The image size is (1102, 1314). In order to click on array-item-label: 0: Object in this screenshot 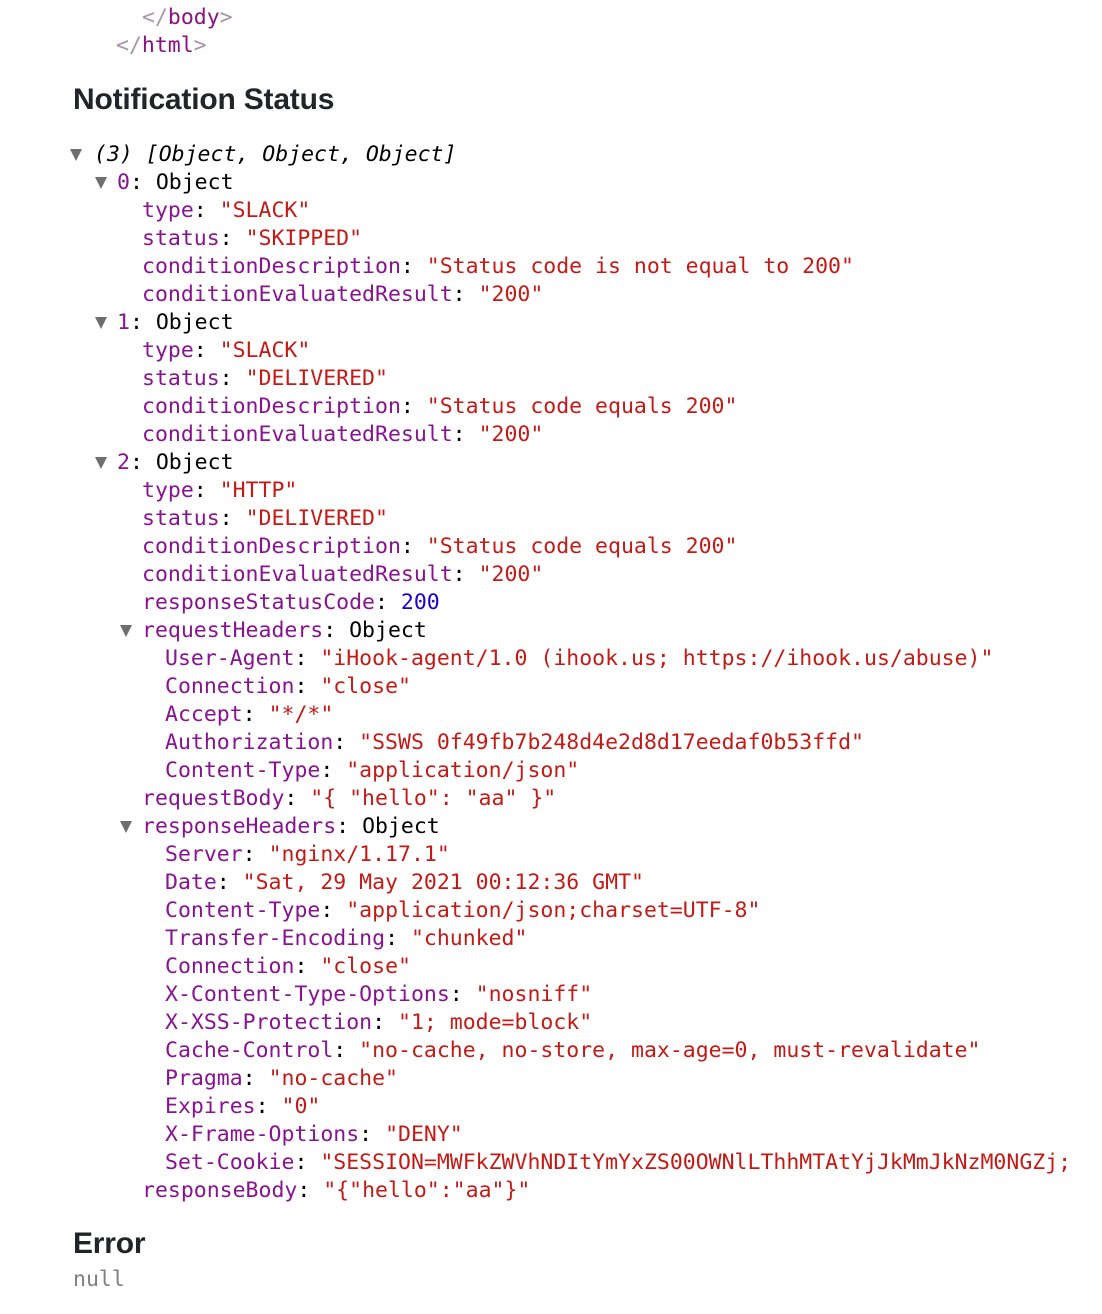, I will do `click(175, 183)`.